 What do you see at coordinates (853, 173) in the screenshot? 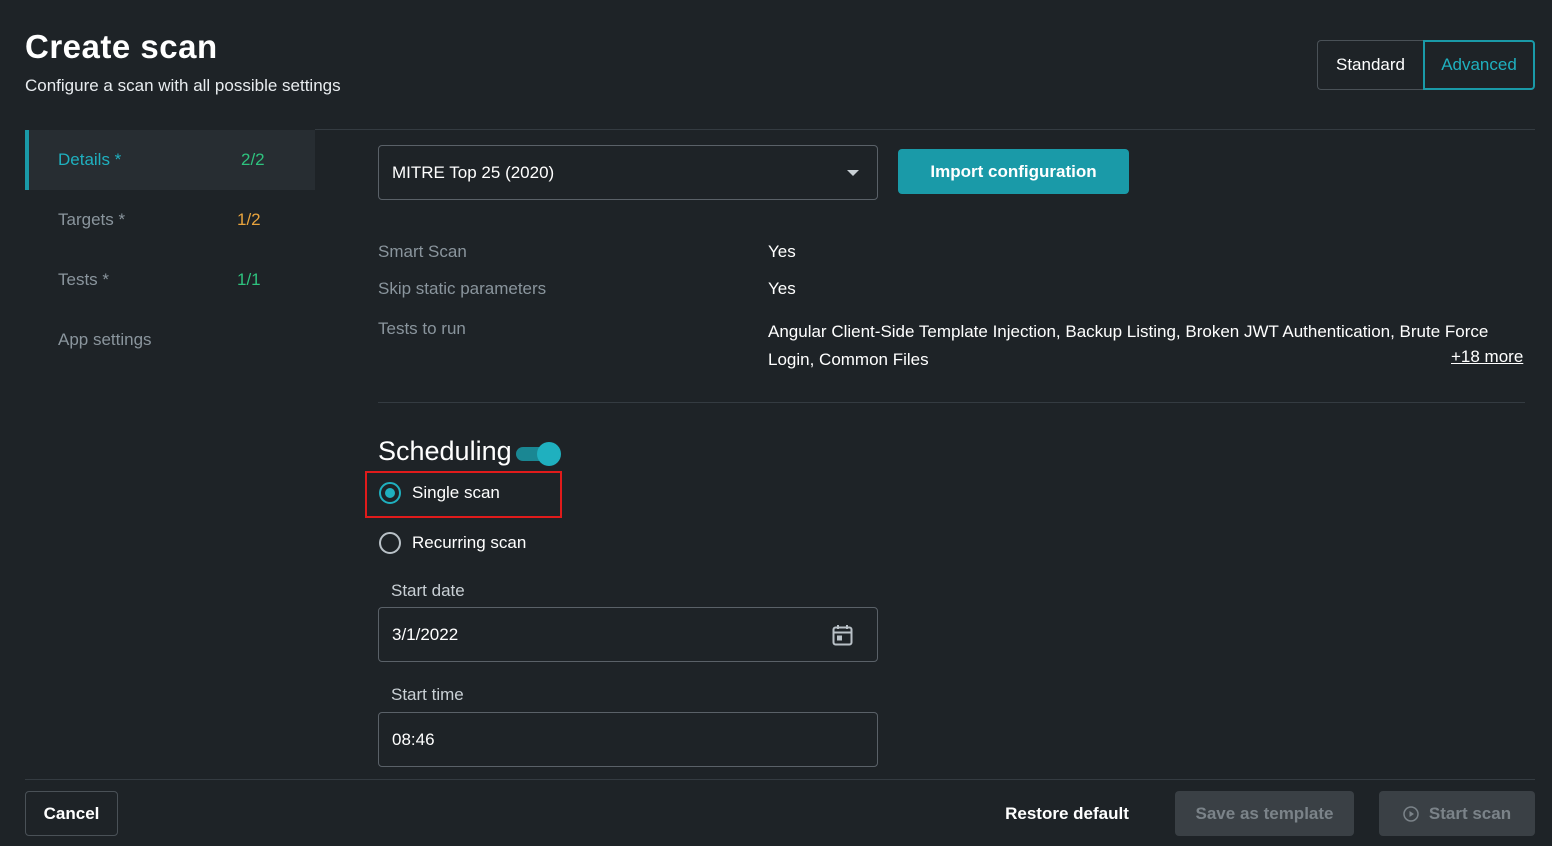
I see `caret-down-icon` at bounding box center [853, 173].